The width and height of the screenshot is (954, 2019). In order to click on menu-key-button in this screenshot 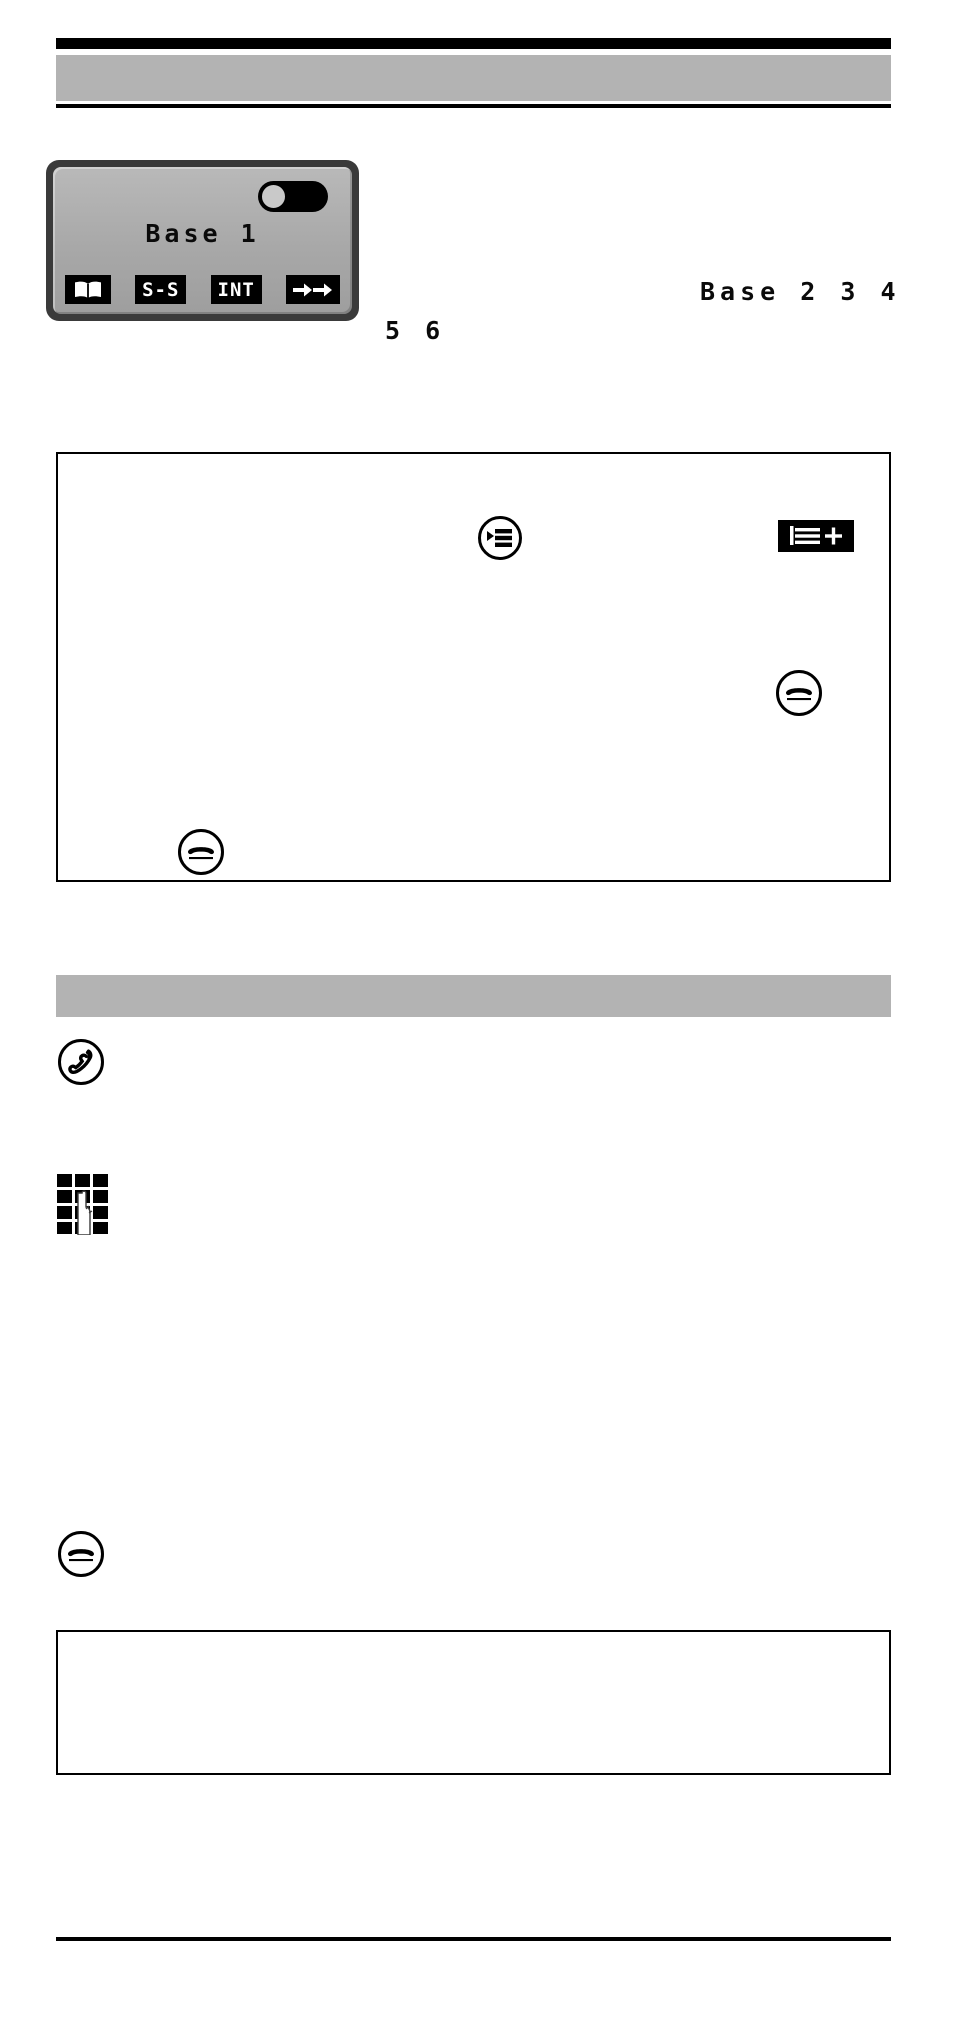, I will do `click(500, 538)`.